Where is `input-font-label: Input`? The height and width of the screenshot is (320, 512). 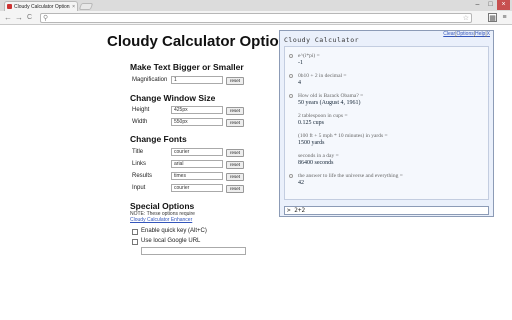
input-font-label: Input is located at coordinates (139, 188).